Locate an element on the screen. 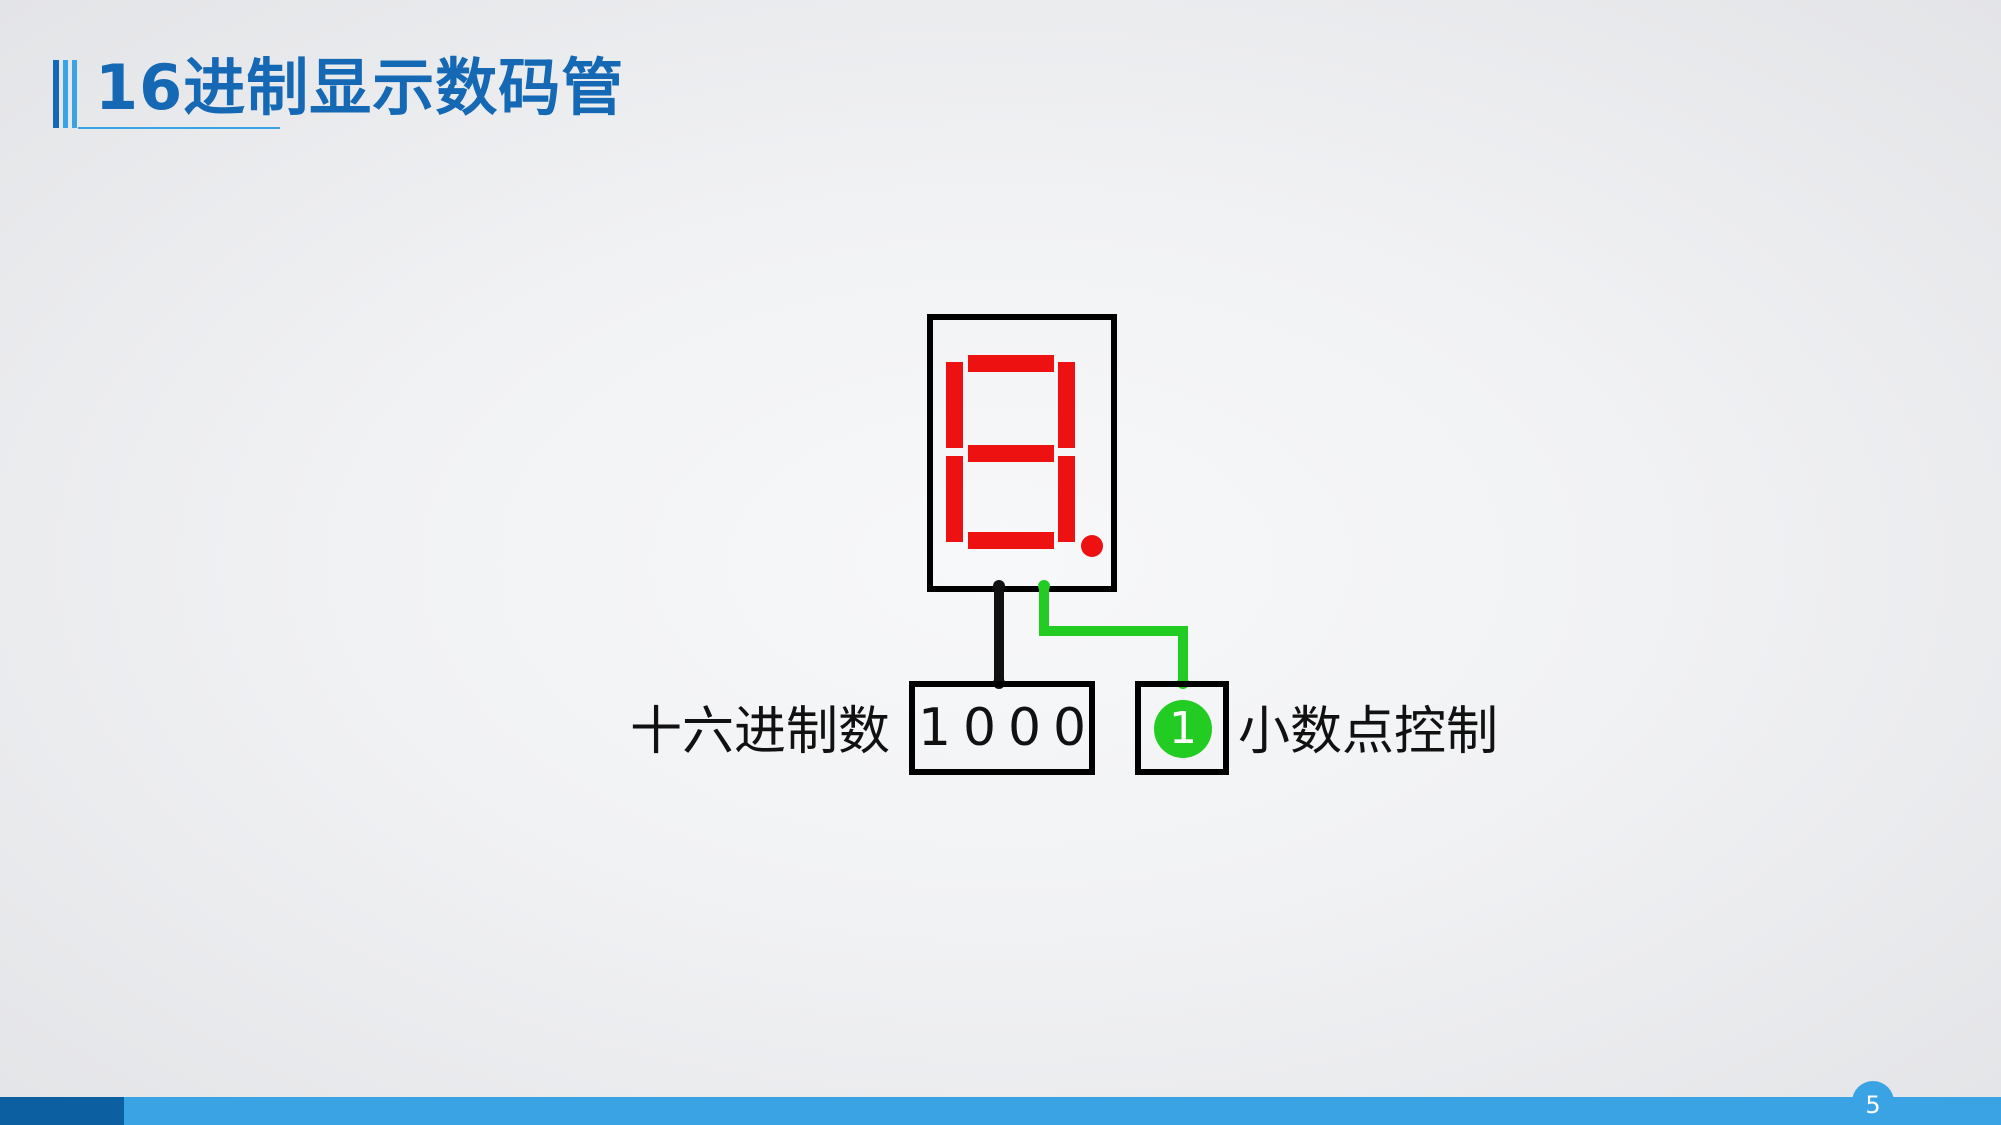 The height and width of the screenshot is (1125, 2001). hex-digits: 1 0 0 0 is located at coordinates (1002, 728).